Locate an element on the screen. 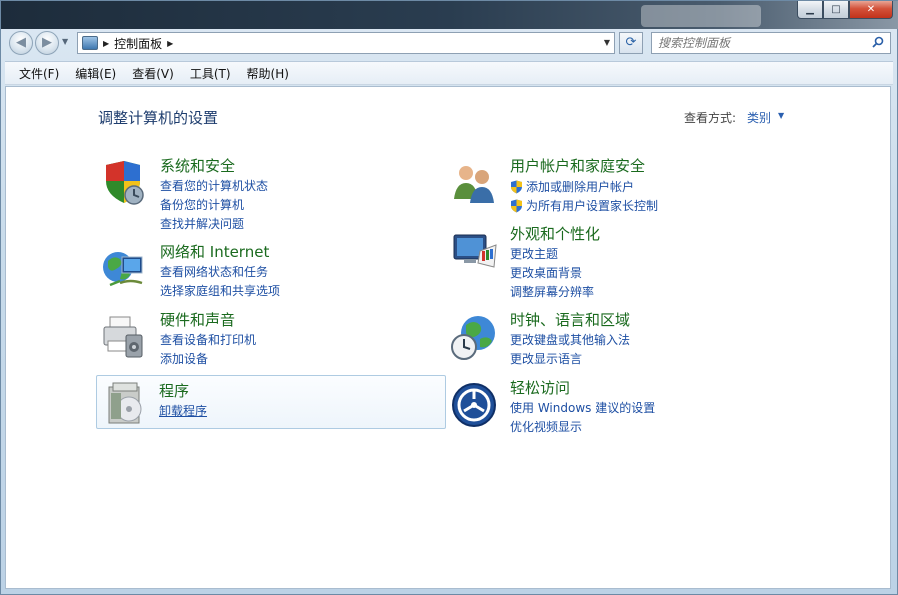 This screenshot has width=898, height=595. control-panel-icon is located at coordinates (90, 43).